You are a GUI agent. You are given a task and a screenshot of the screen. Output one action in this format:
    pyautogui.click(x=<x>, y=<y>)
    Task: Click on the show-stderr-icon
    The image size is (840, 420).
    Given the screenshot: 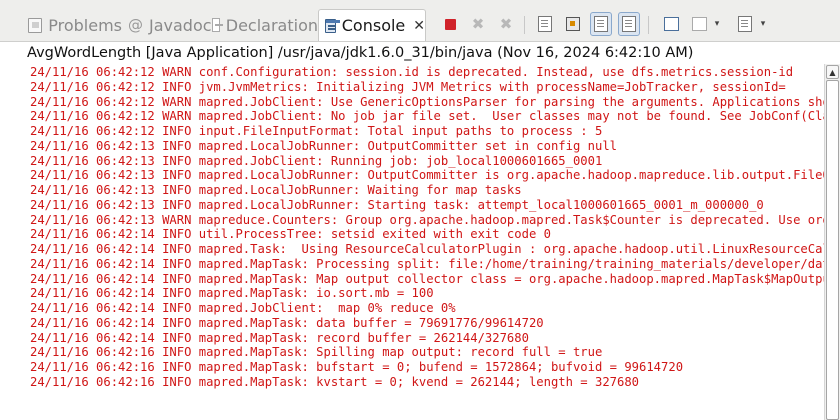 What is the action you would take?
    pyautogui.click(x=629, y=24)
    